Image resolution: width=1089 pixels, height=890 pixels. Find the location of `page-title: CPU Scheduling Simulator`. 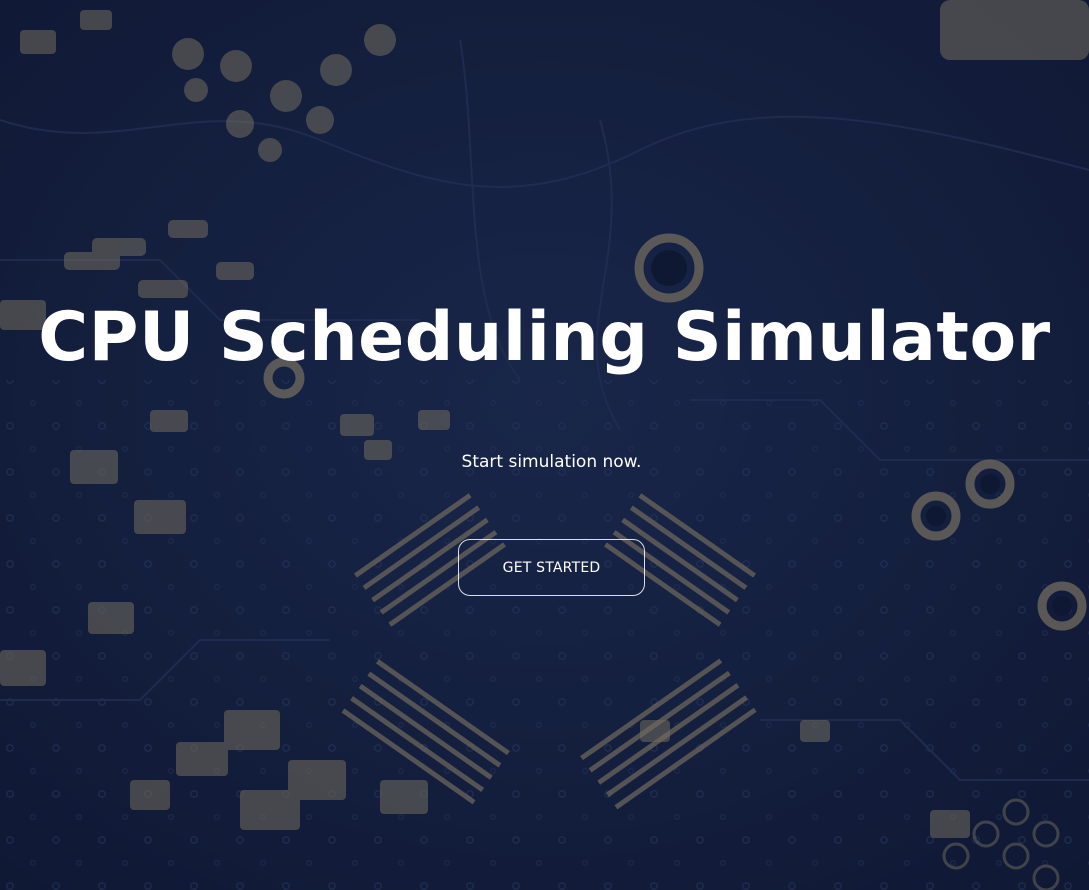

page-title: CPU Scheduling Simulator is located at coordinates (544, 337).